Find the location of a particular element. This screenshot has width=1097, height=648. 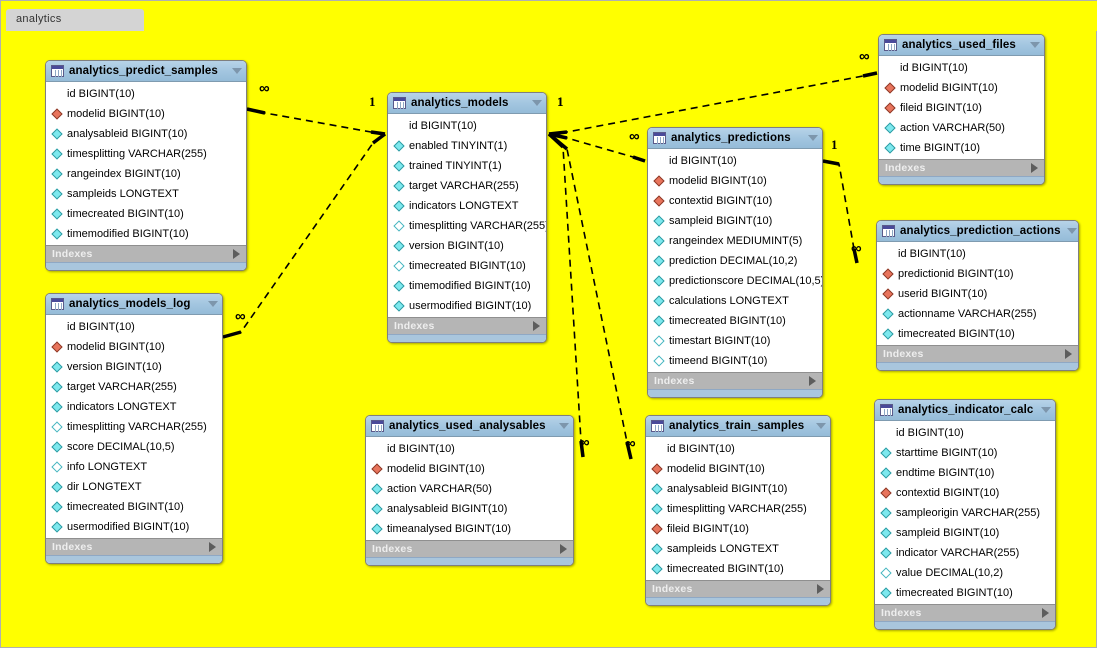

table-header: analytics_used_analysables is located at coordinates (469, 426).